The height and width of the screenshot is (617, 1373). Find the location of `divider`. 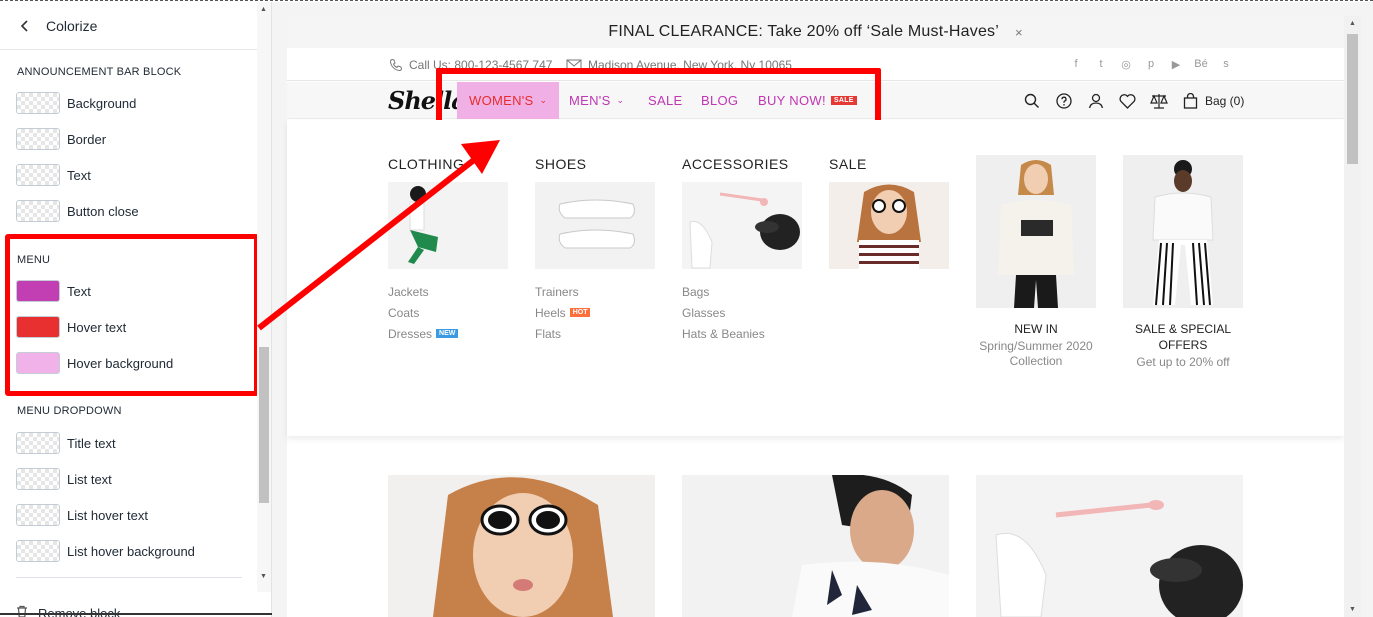

divider is located at coordinates (129, 577).